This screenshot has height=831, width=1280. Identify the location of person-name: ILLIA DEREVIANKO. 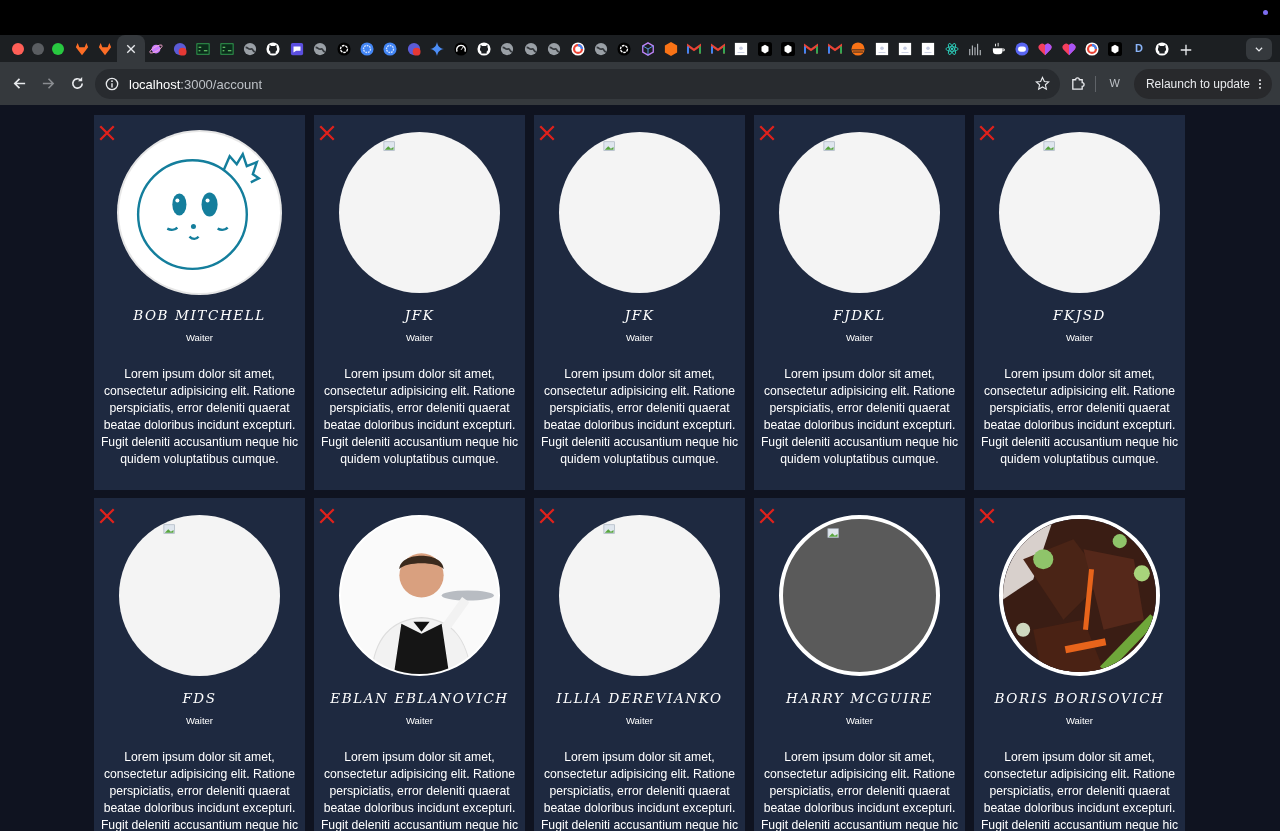
(639, 698).